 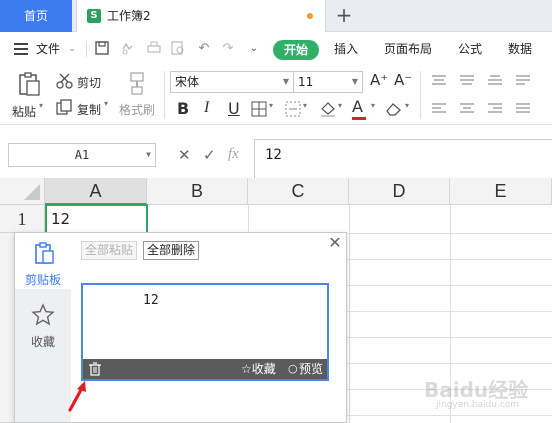 What do you see at coordinates (206, 108) in the screenshot?
I see `italic-button: I` at bounding box center [206, 108].